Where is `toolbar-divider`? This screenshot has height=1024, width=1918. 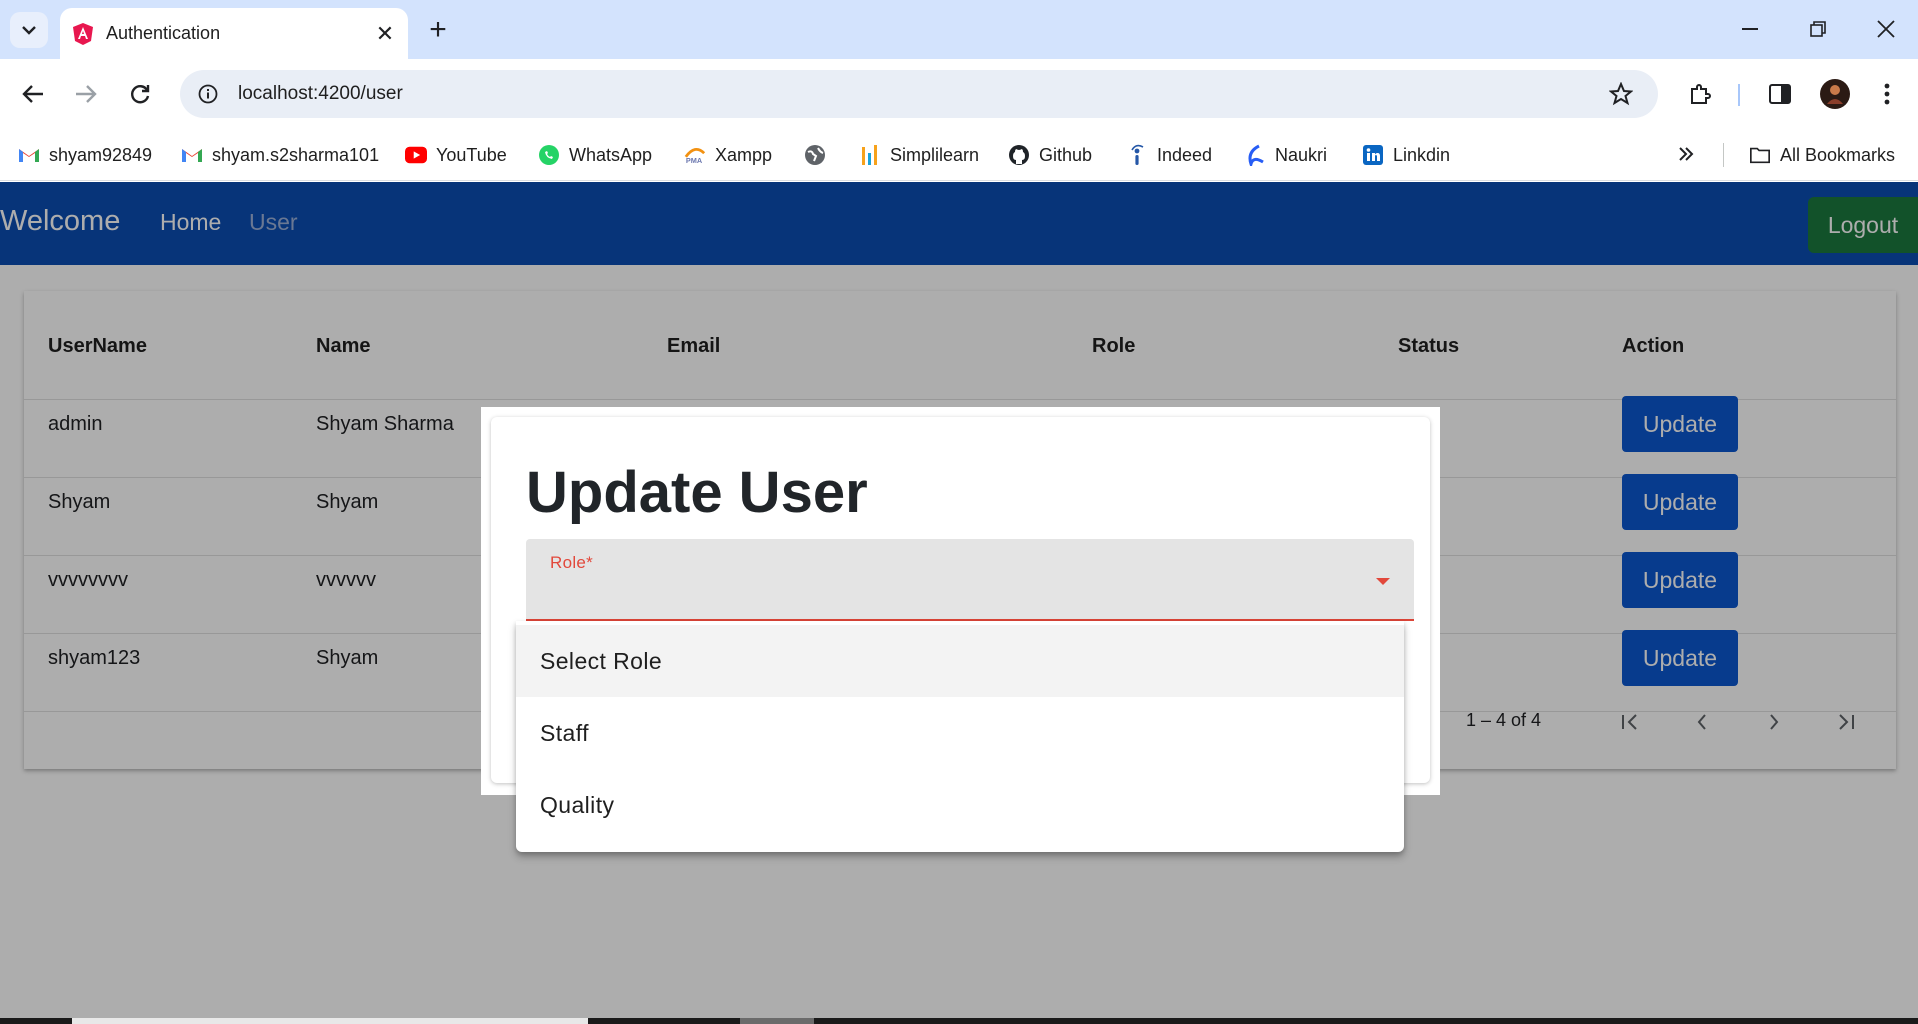
toolbar-divider is located at coordinates (1739, 95).